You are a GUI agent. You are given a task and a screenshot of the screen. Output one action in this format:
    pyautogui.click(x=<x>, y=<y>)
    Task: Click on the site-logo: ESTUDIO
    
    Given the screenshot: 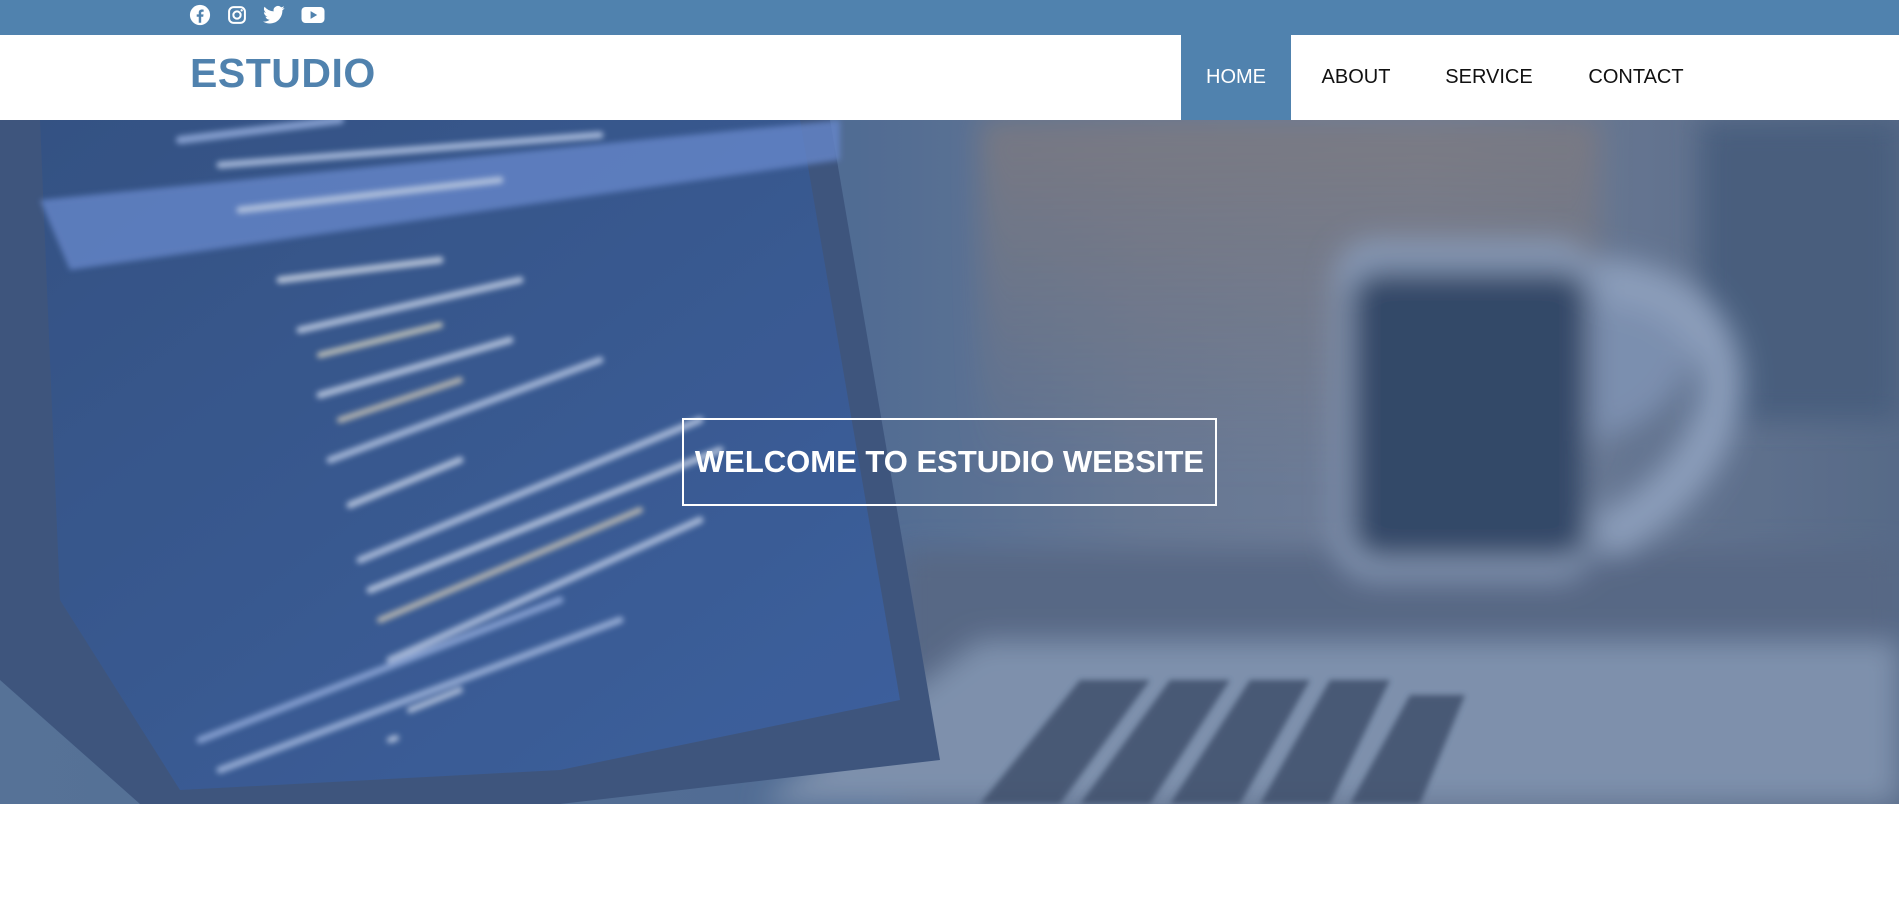 What is the action you would take?
    pyautogui.click(x=283, y=73)
    